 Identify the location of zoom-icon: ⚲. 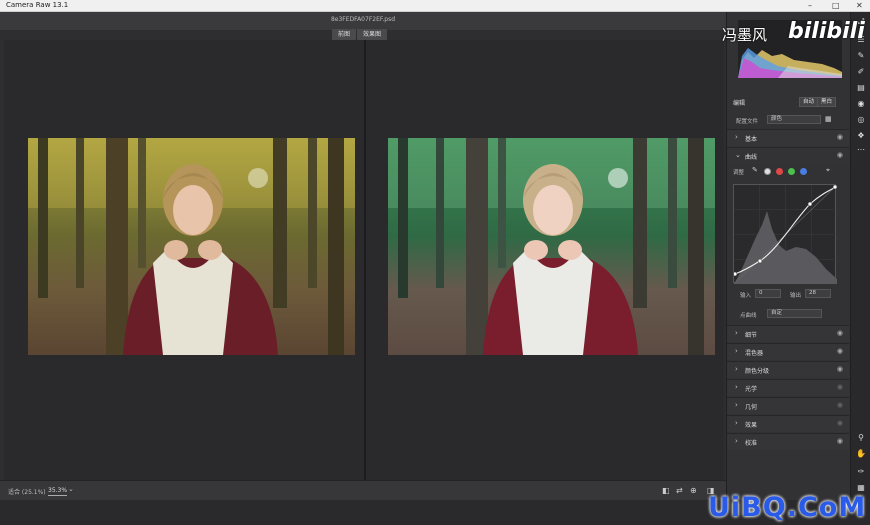
(861, 438).